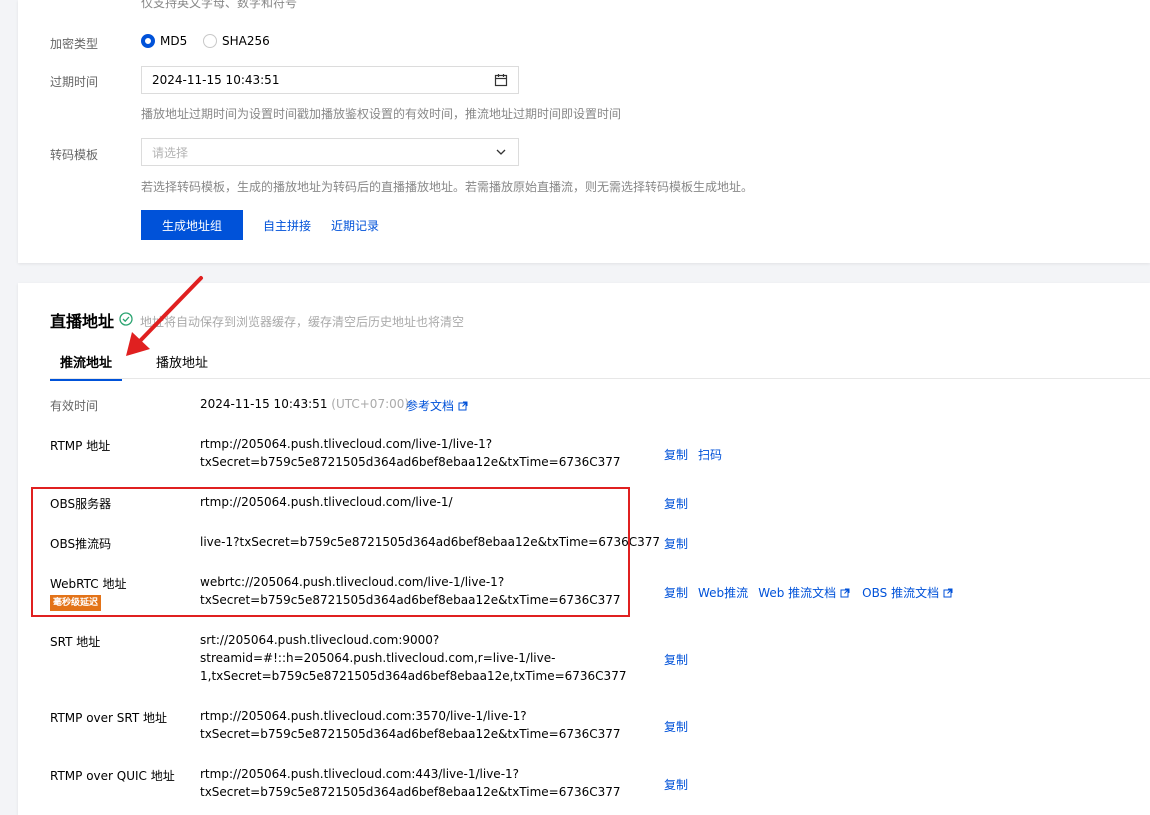  I want to click on validity-value-line: 2024-11-15 10:43:51 (UTC+07:00), so click(304, 404).